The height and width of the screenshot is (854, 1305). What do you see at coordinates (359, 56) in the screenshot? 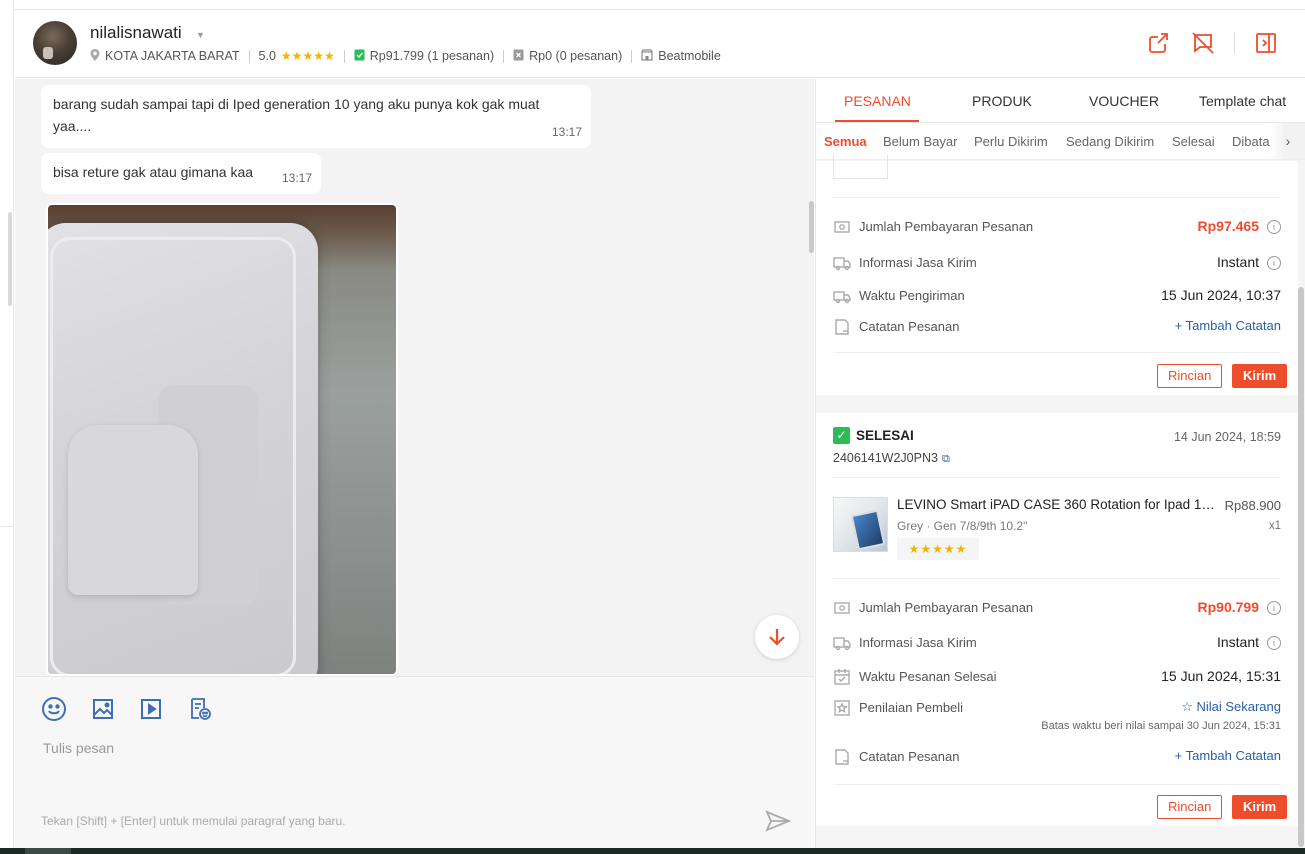
I see `completed-order-icon` at bounding box center [359, 56].